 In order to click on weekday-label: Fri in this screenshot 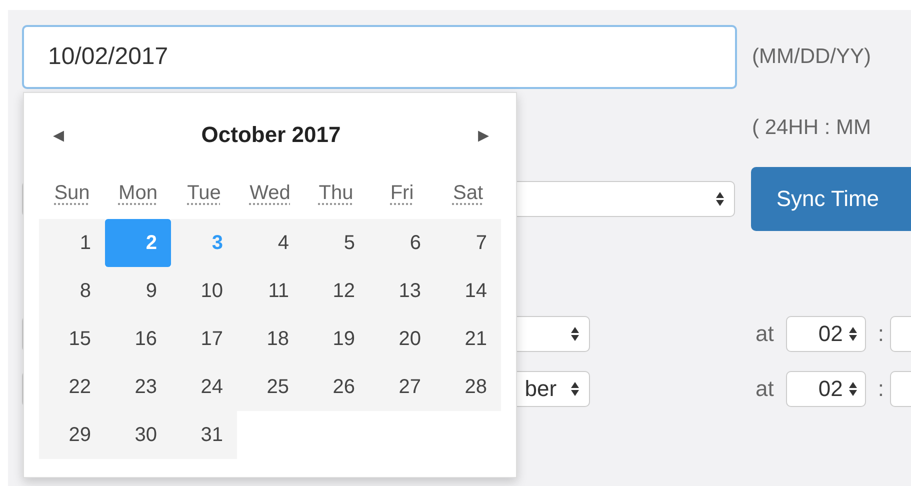, I will do `click(402, 193)`.